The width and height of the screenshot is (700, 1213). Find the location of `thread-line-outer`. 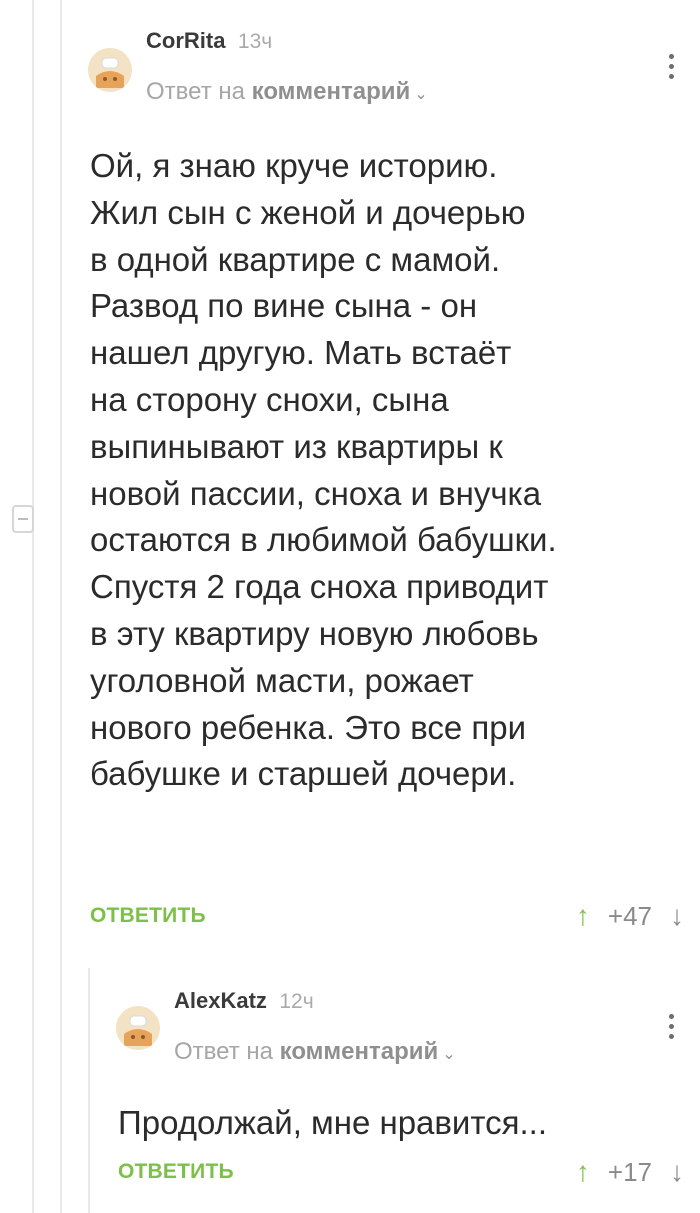

thread-line-outer is located at coordinates (33, 606).